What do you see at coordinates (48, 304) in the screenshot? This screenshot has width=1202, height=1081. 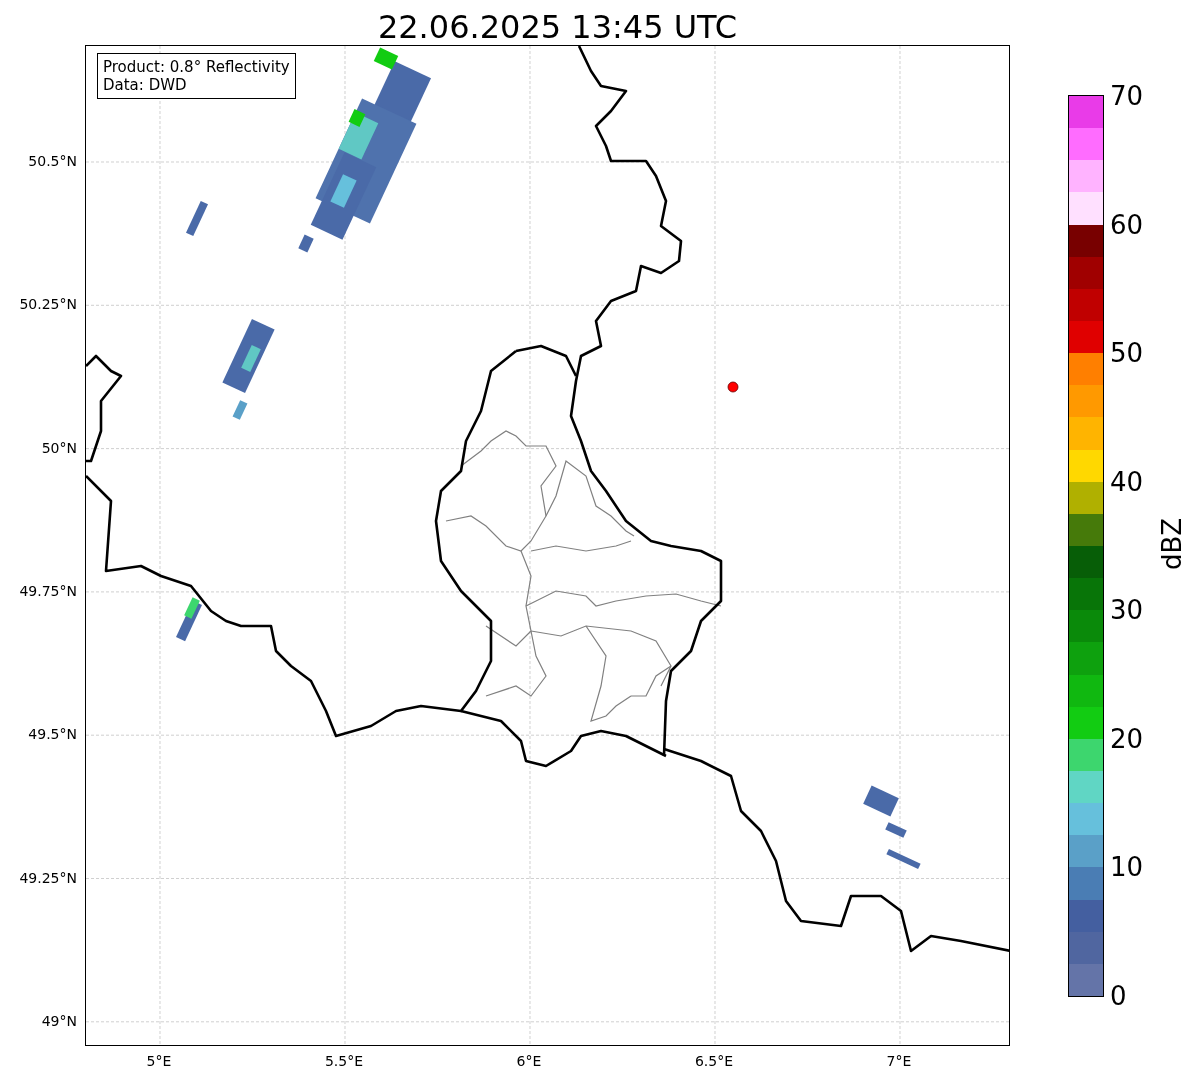 I see `latitude-tick-label: 50.25°N` at bounding box center [48, 304].